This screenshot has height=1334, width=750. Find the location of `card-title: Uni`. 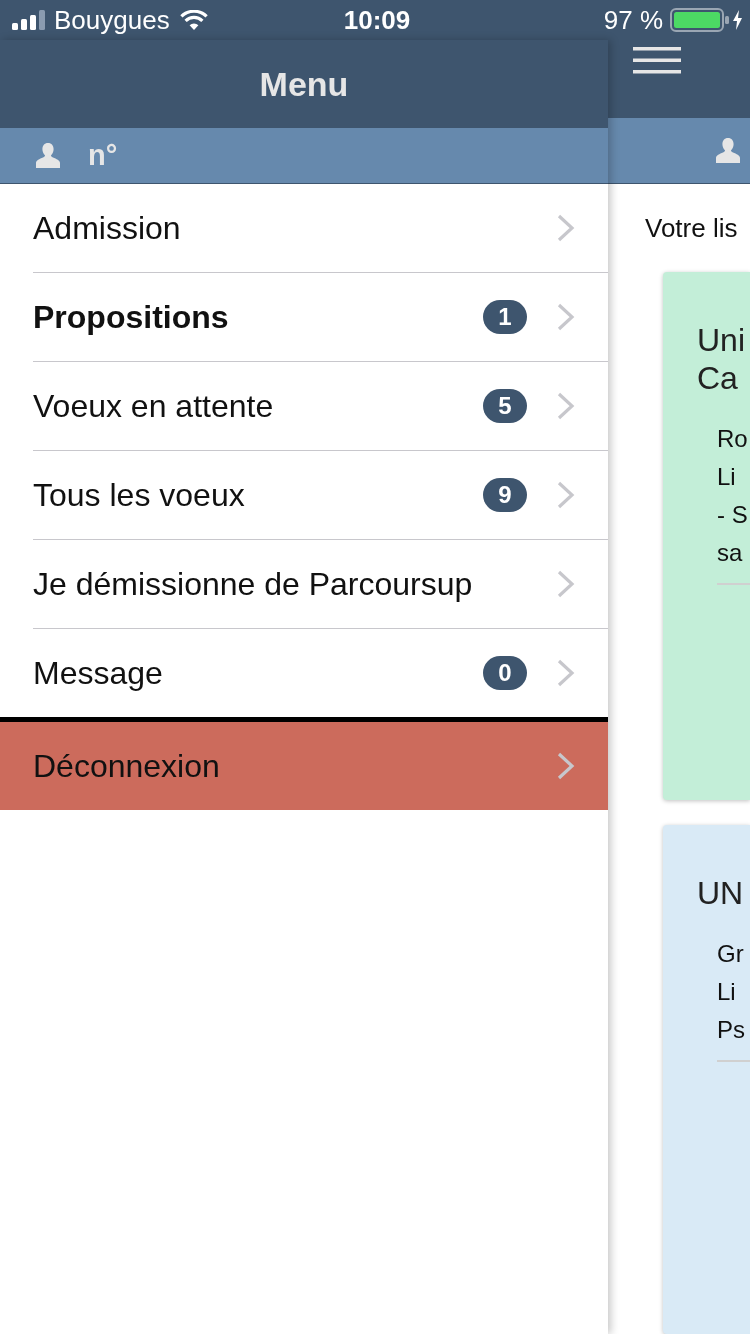

card-title: Uni is located at coordinates (721, 340).